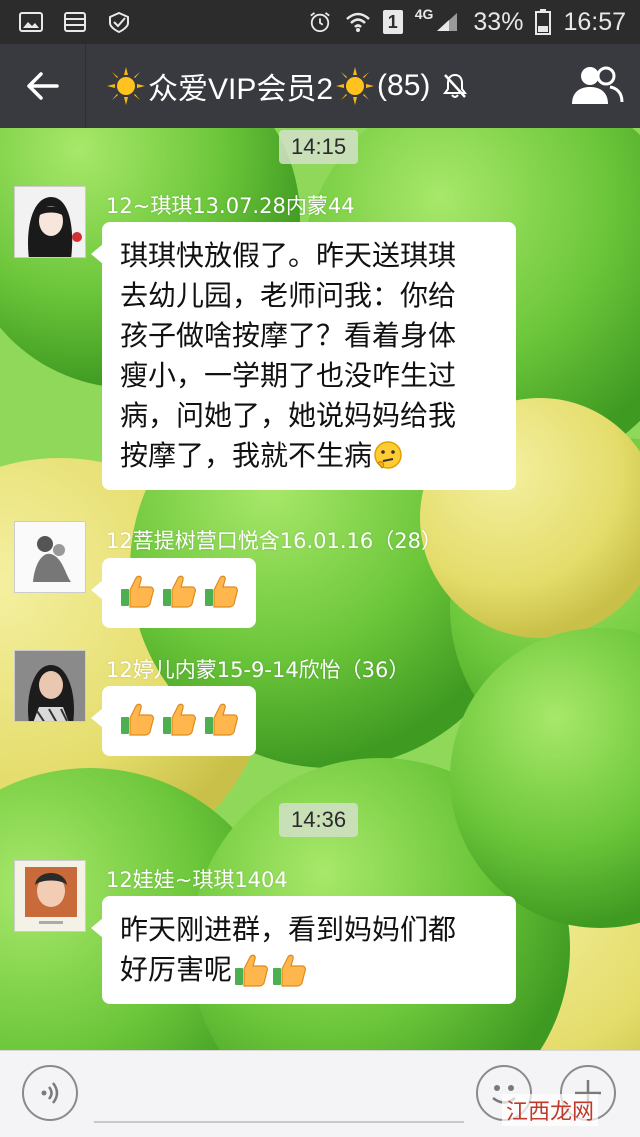 This screenshot has width=640, height=1137. Describe the element at coordinates (241, 89) in the screenshot. I see `group-name: 众爱VIP会员2` at that location.